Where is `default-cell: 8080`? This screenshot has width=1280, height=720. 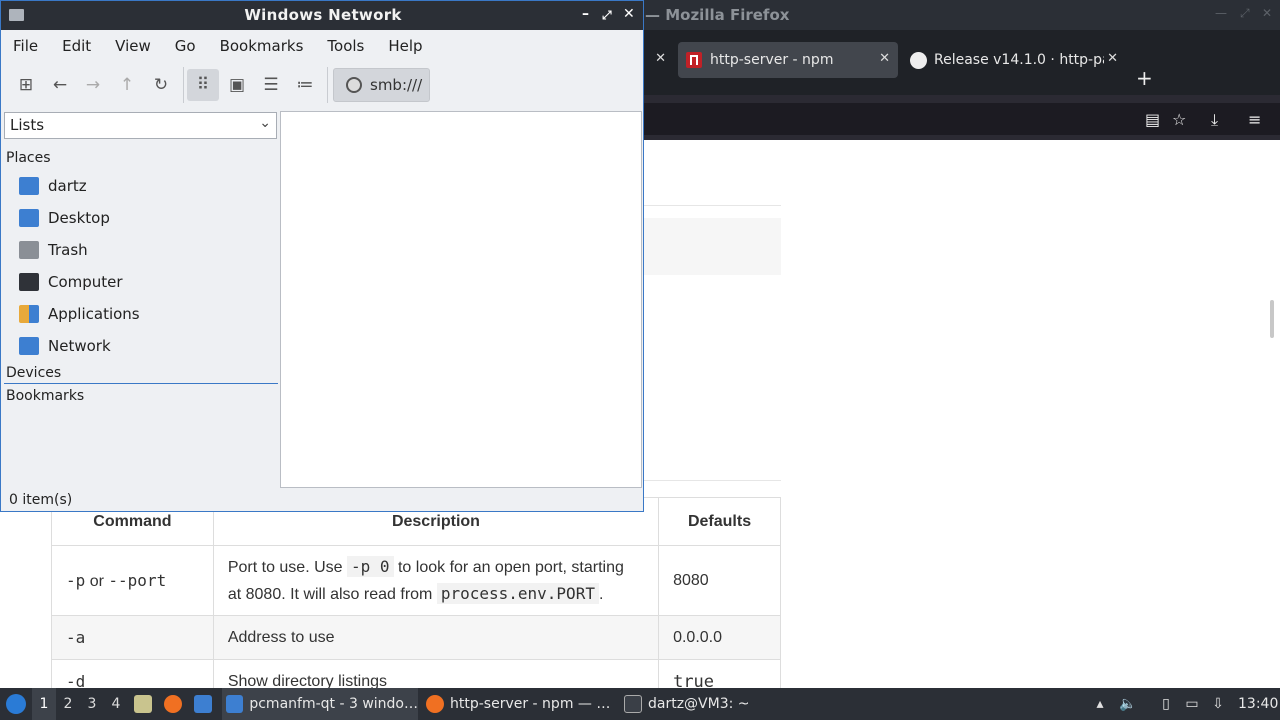 default-cell: 8080 is located at coordinates (719, 580).